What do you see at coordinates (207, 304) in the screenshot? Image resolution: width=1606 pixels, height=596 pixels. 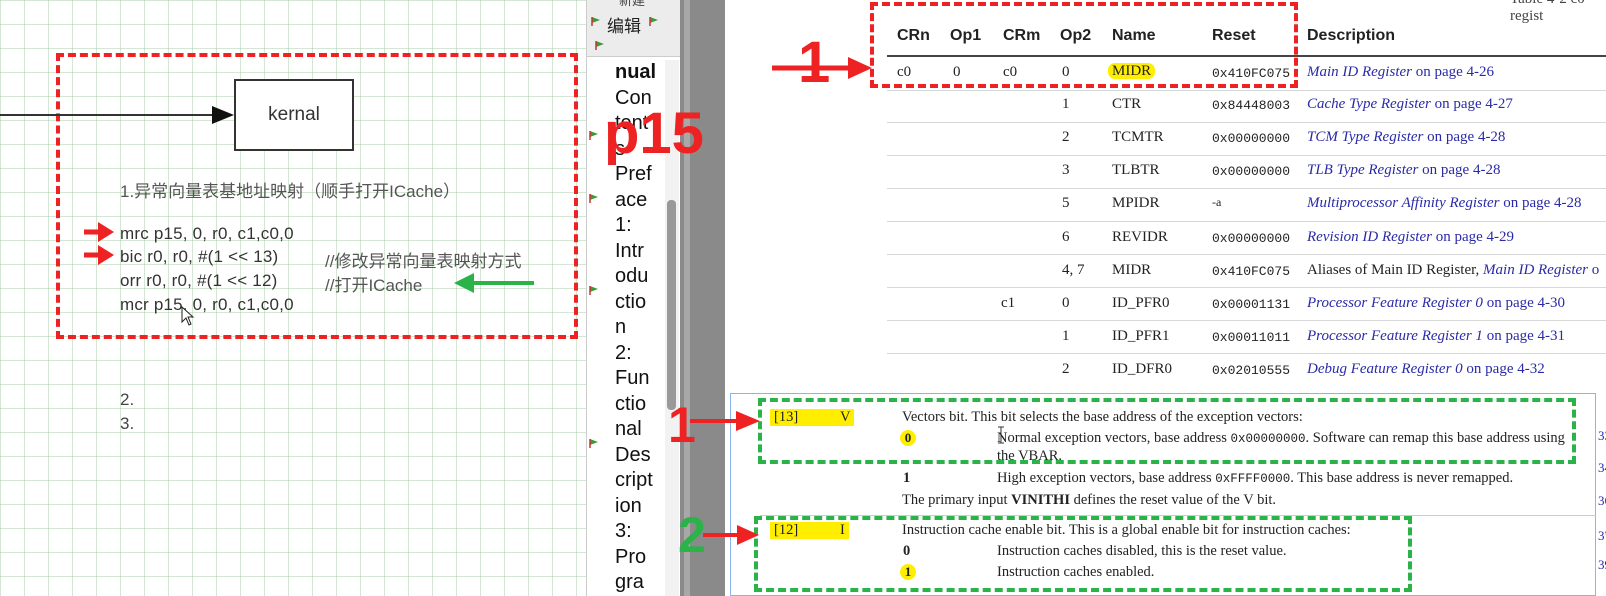 I see `code-line-4: mcr p15, 0, r0, c1,c0,0` at bounding box center [207, 304].